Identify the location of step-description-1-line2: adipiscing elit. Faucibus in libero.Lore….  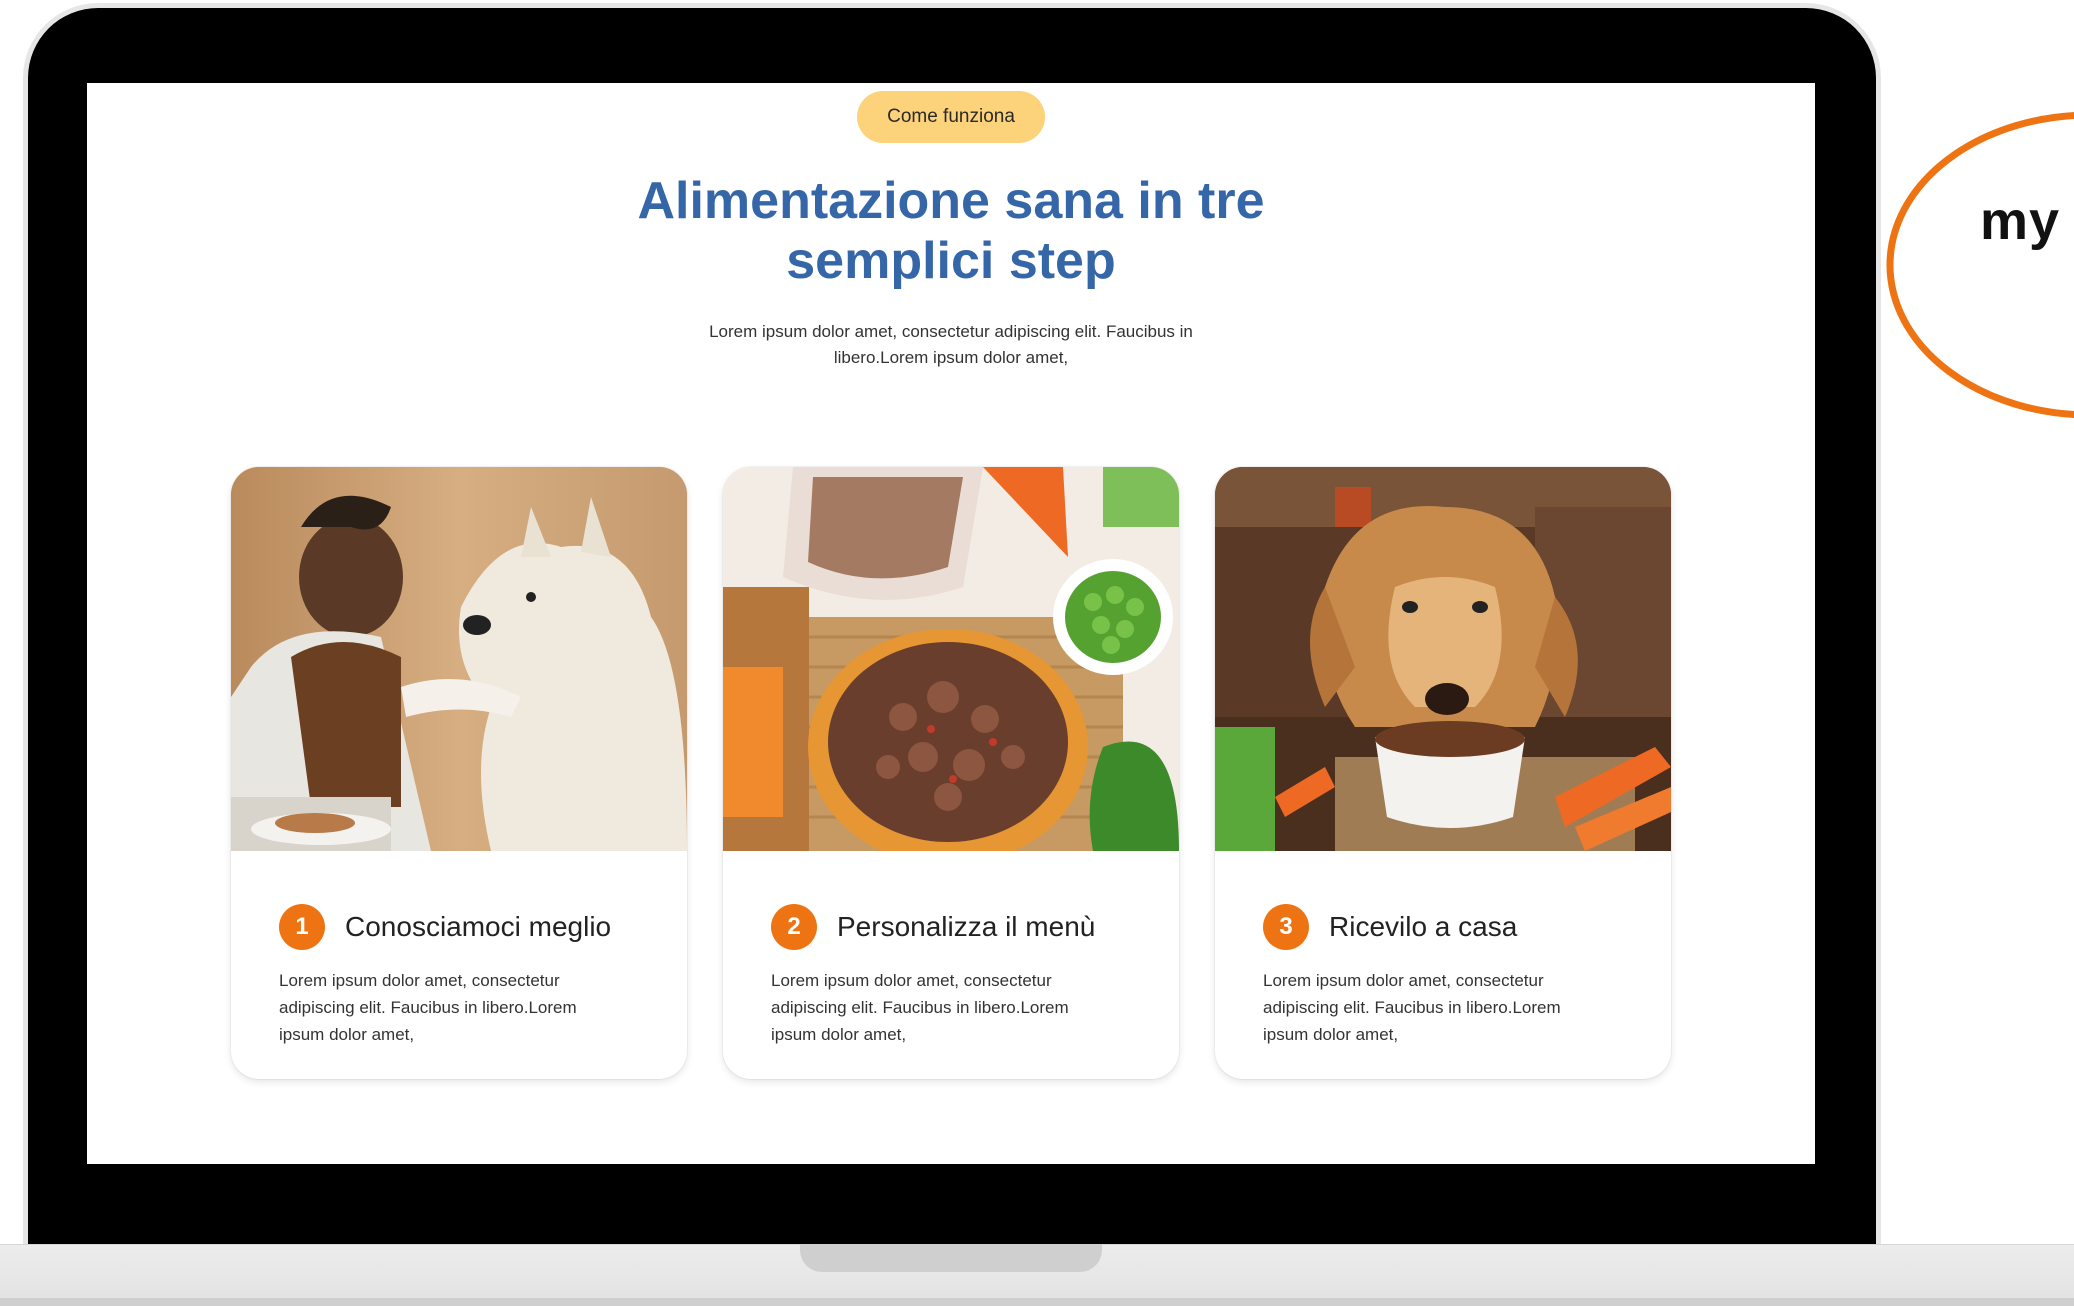
(428, 1007).